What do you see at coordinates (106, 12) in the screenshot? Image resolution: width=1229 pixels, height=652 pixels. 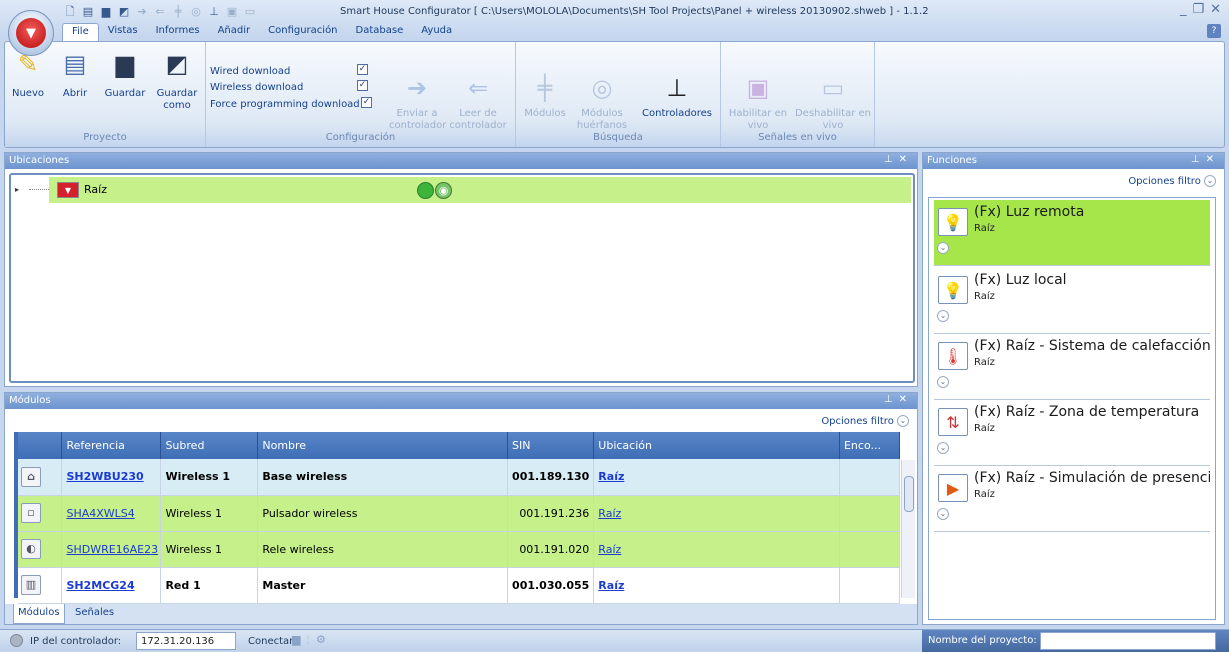 I see `save-icon: ▆` at bounding box center [106, 12].